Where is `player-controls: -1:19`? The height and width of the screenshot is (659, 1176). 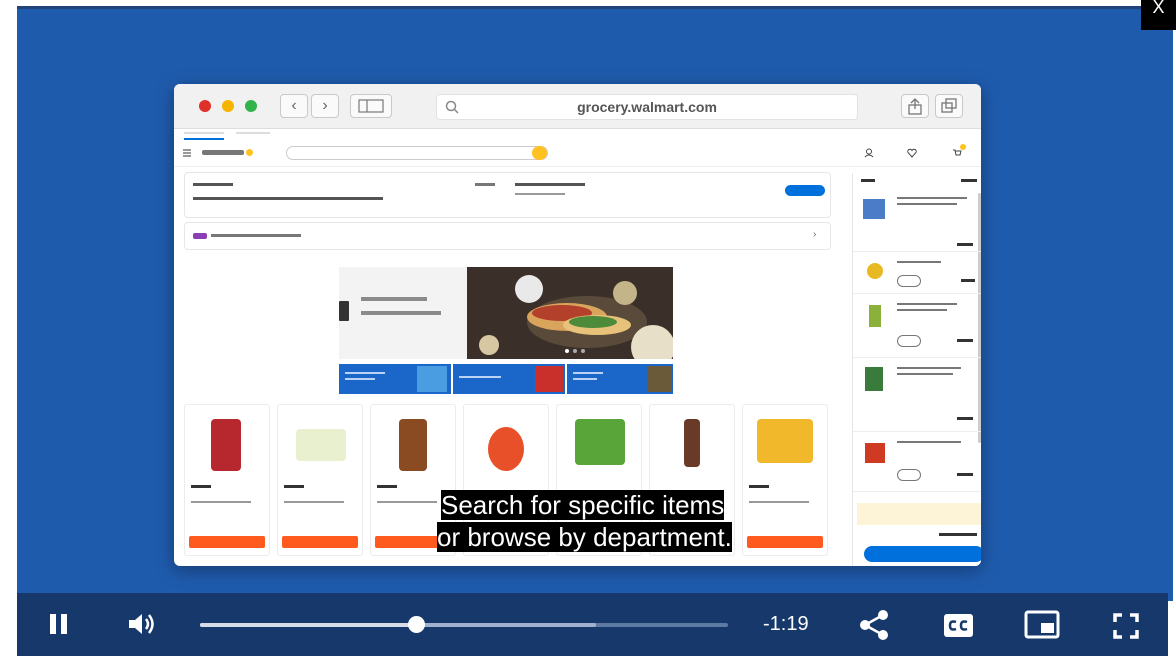 player-controls: -1:19 is located at coordinates (592, 624).